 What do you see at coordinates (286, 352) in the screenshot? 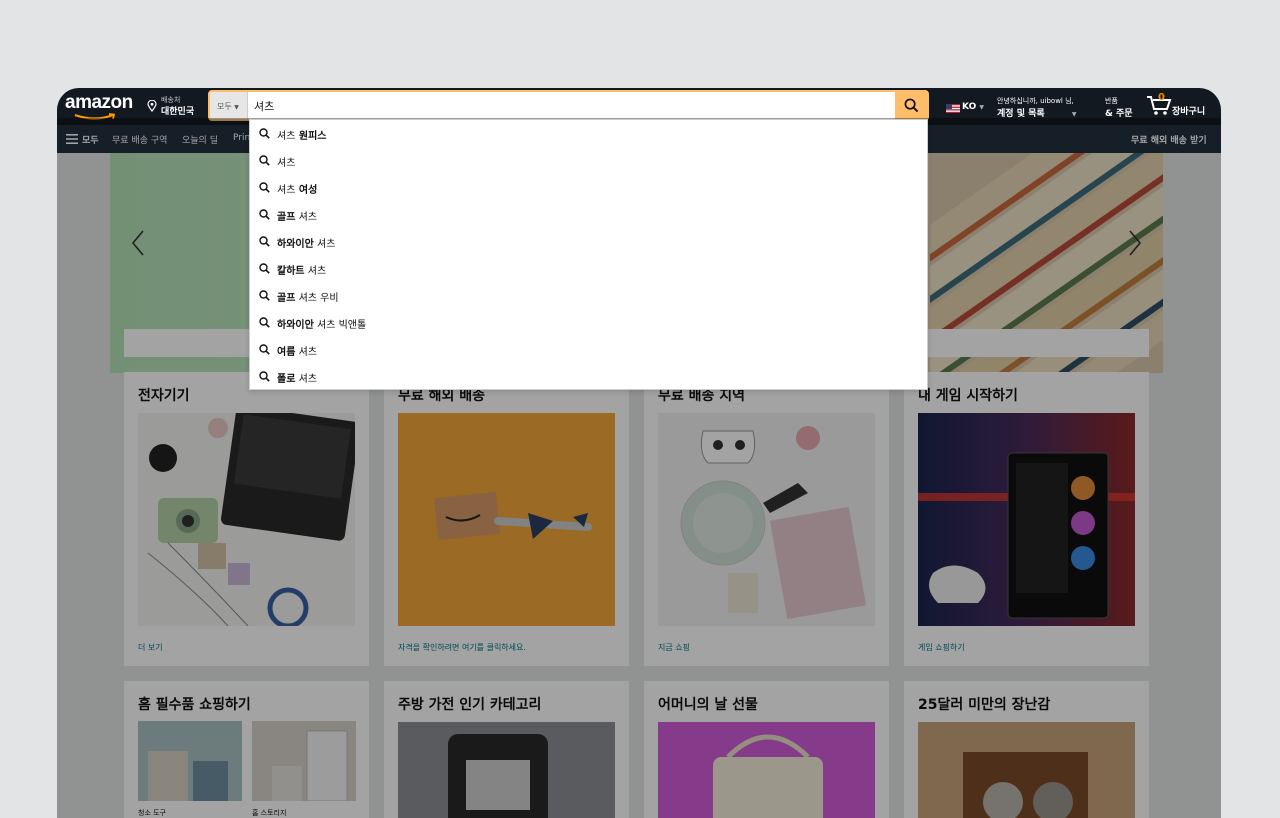
I see `suggestion-prefix: 여름` at bounding box center [286, 352].